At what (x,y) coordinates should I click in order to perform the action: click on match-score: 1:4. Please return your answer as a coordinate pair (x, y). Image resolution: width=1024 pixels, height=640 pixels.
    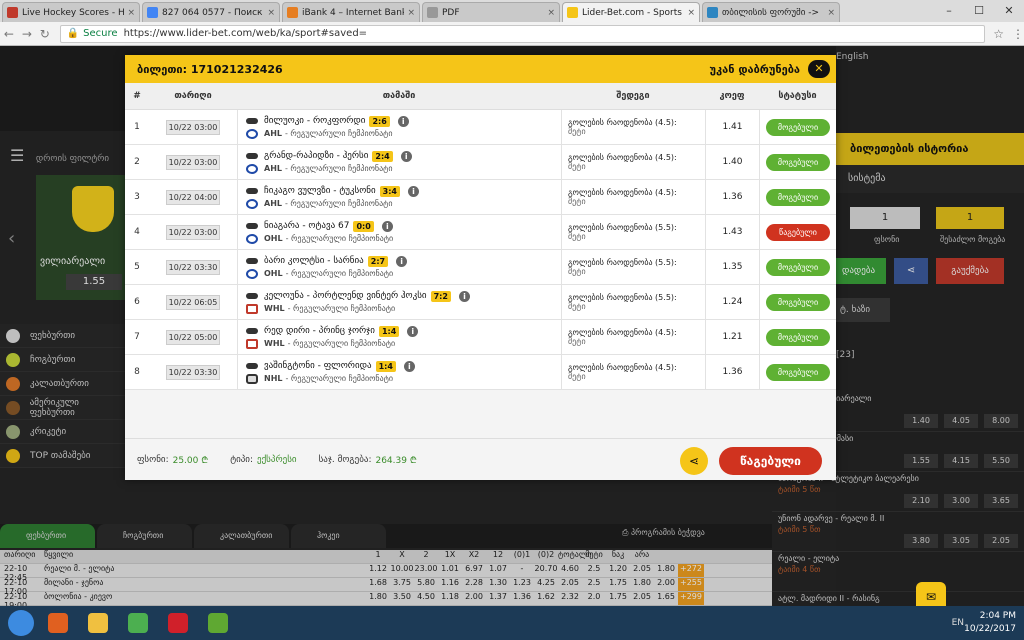
    Looking at the image, I should click on (389, 331).